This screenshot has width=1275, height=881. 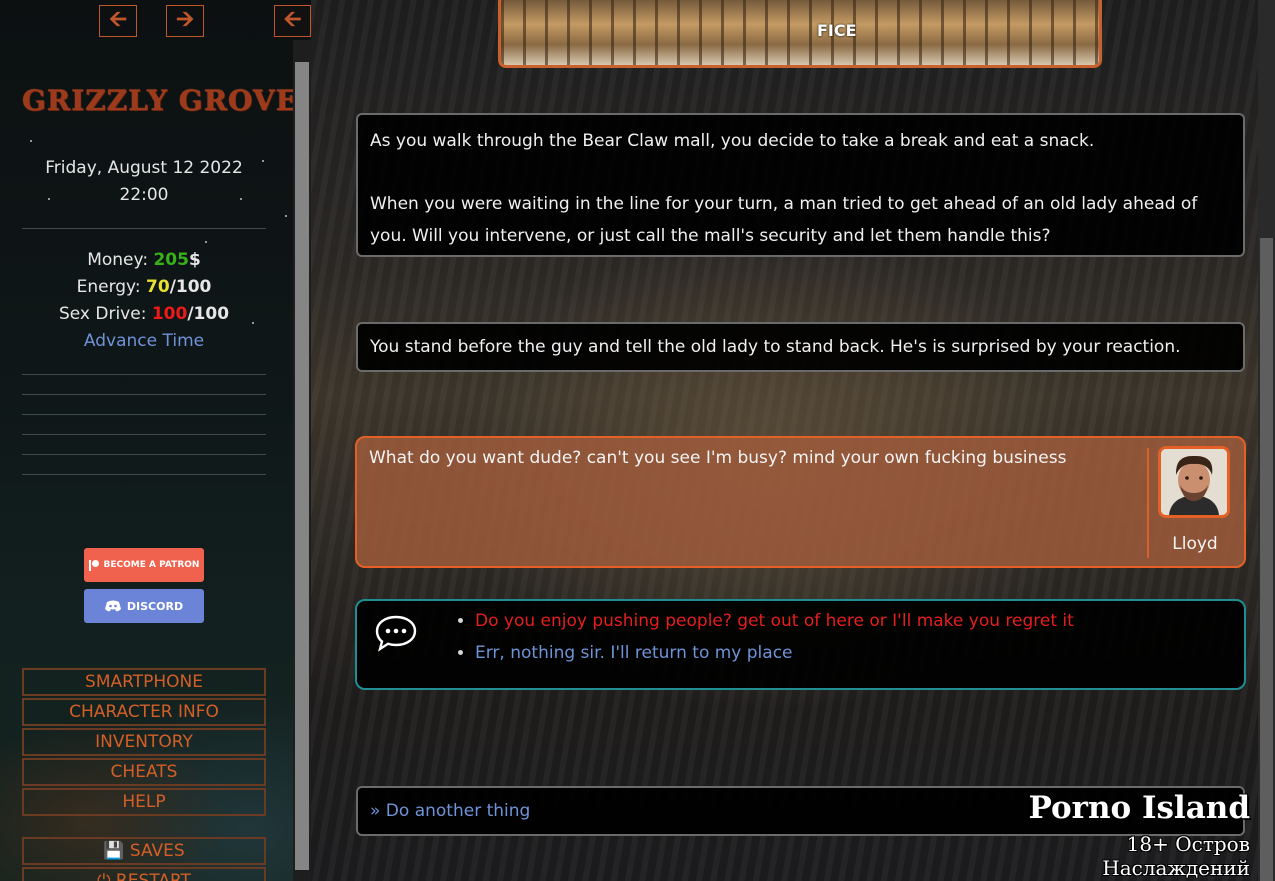 I want to click on sidebar-scrollbar, so click(x=302, y=460).